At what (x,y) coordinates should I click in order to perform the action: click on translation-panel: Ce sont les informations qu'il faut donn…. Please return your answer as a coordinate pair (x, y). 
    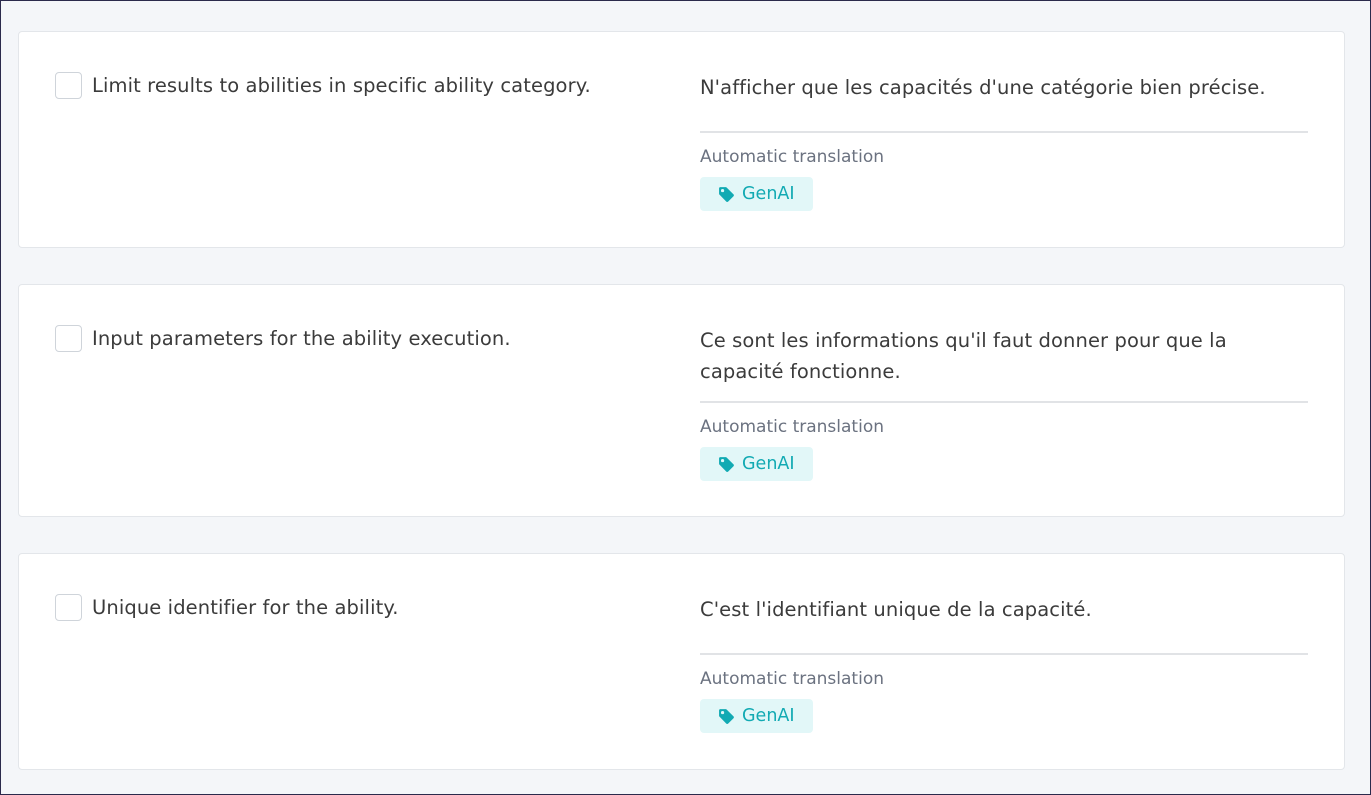
    Looking at the image, I should click on (1004, 403).